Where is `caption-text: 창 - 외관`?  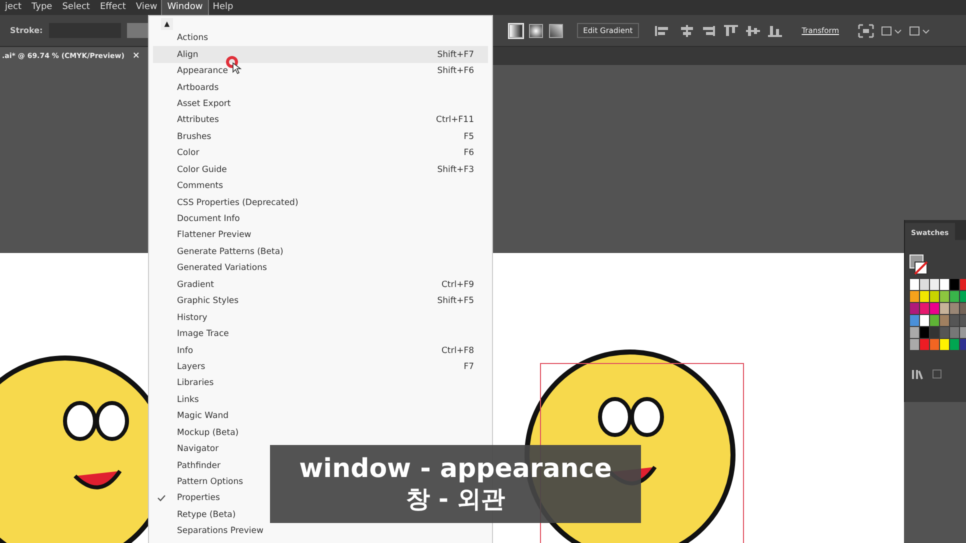 caption-text: 창 - 외관 is located at coordinates (455, 499).